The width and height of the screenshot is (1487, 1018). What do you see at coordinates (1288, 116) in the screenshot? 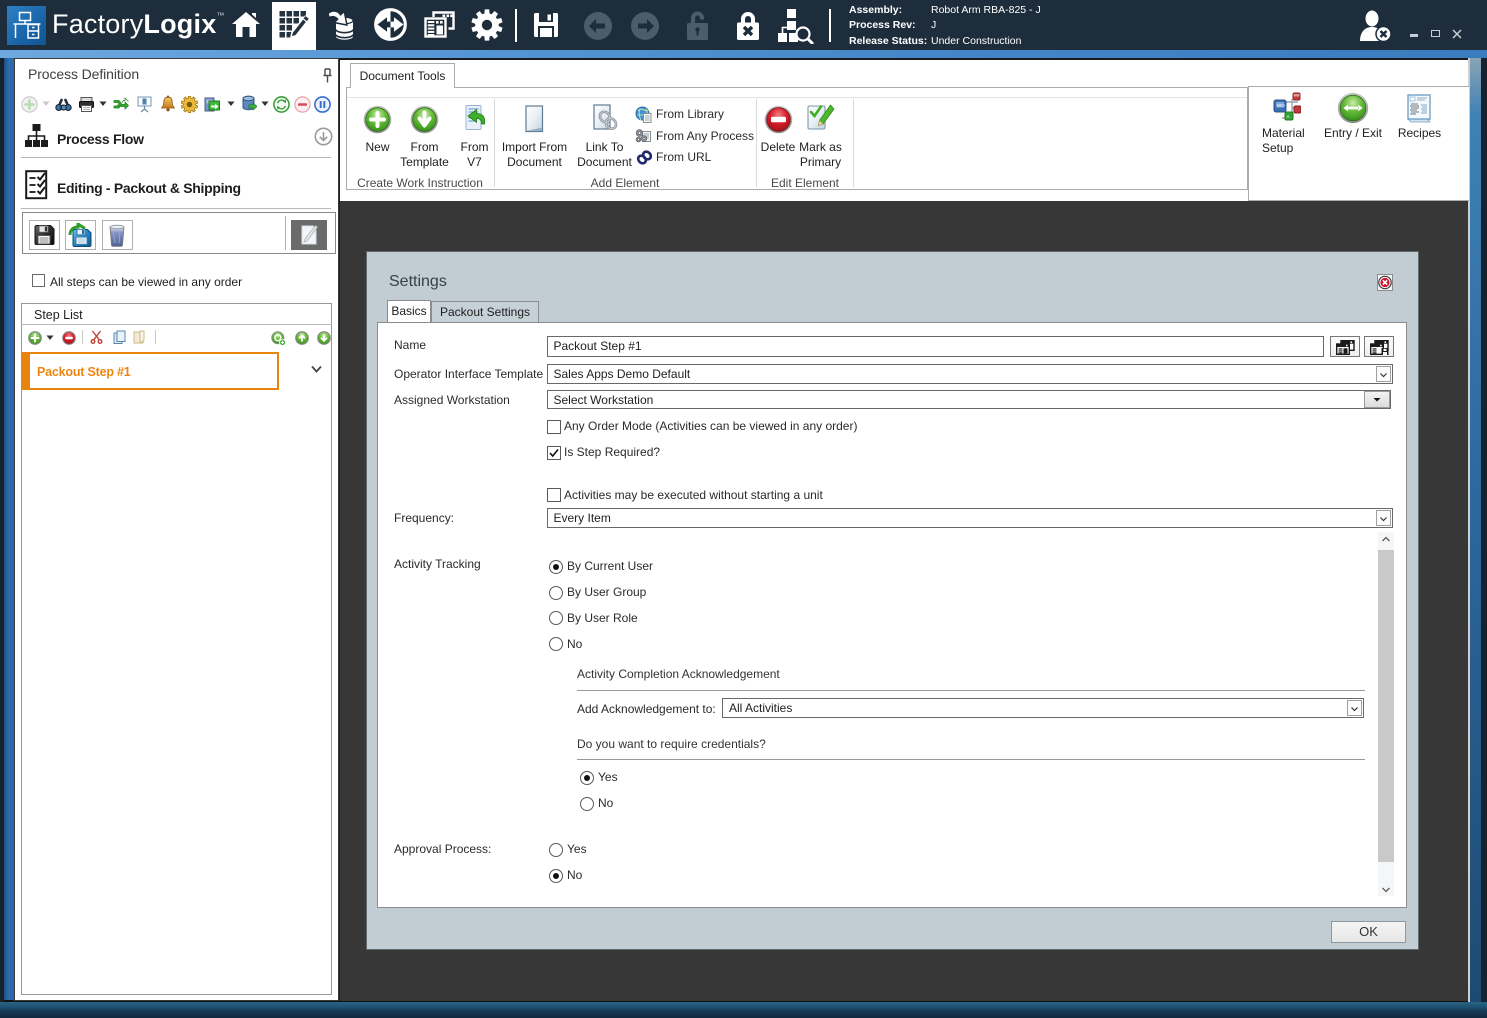
I see `svg-text: A` at bounding box center [1288, 116].